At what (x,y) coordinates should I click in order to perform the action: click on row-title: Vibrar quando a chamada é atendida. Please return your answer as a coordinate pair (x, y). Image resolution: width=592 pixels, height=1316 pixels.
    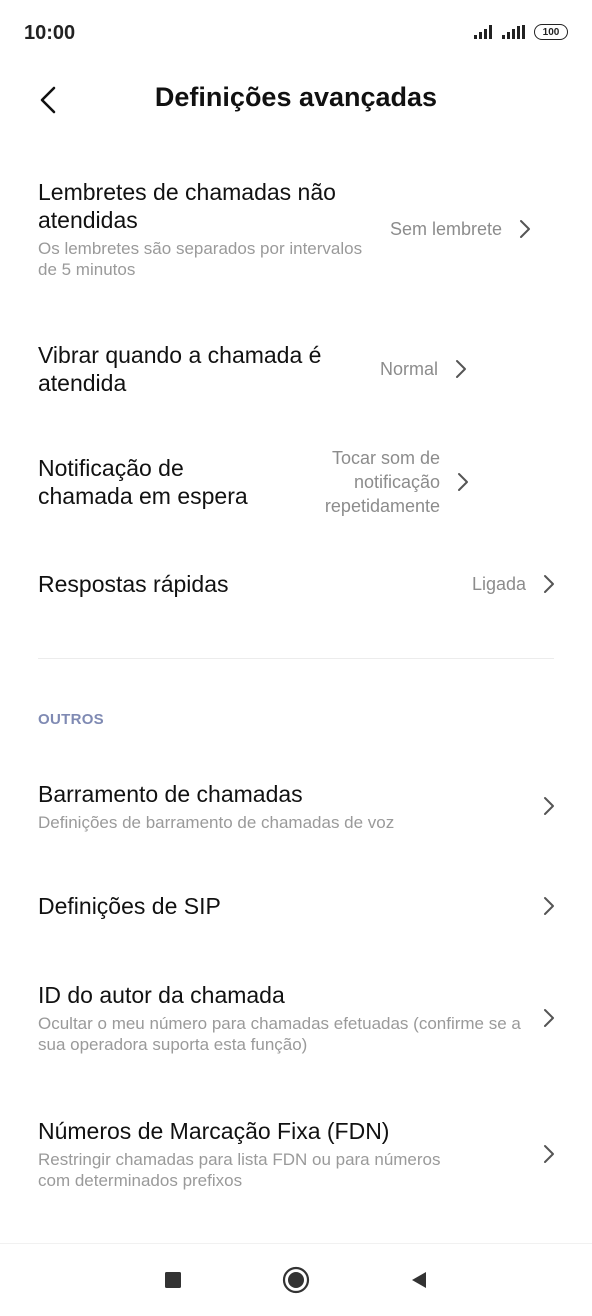
    Looking at the image, I should click on (180, 369).